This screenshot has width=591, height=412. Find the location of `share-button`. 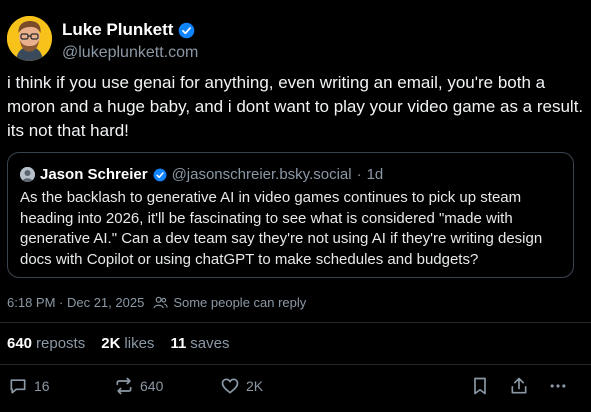

share-button is located at coordinates (519, 386).